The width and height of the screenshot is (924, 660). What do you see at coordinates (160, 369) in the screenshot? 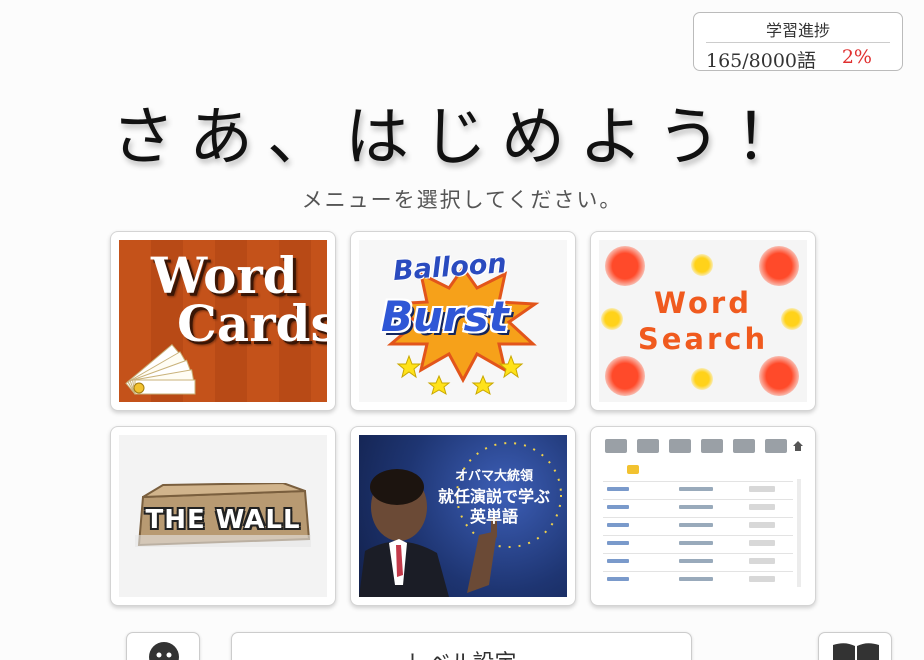
I see `card-fan-icon` at bounding box center [160, 369].